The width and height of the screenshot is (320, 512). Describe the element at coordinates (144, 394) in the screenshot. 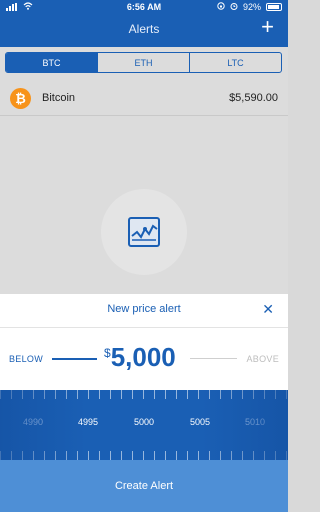

I see `ruler-ticks-top` at that location.